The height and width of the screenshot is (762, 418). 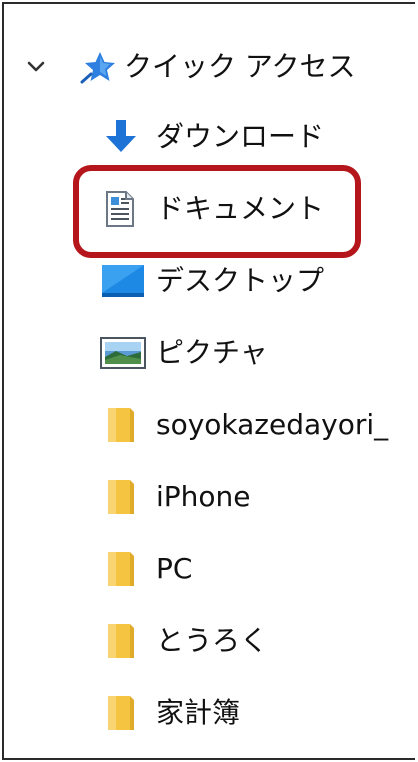 I want to click on nav-item-folder-iphone: iPhone, so click(x=209, y=497).